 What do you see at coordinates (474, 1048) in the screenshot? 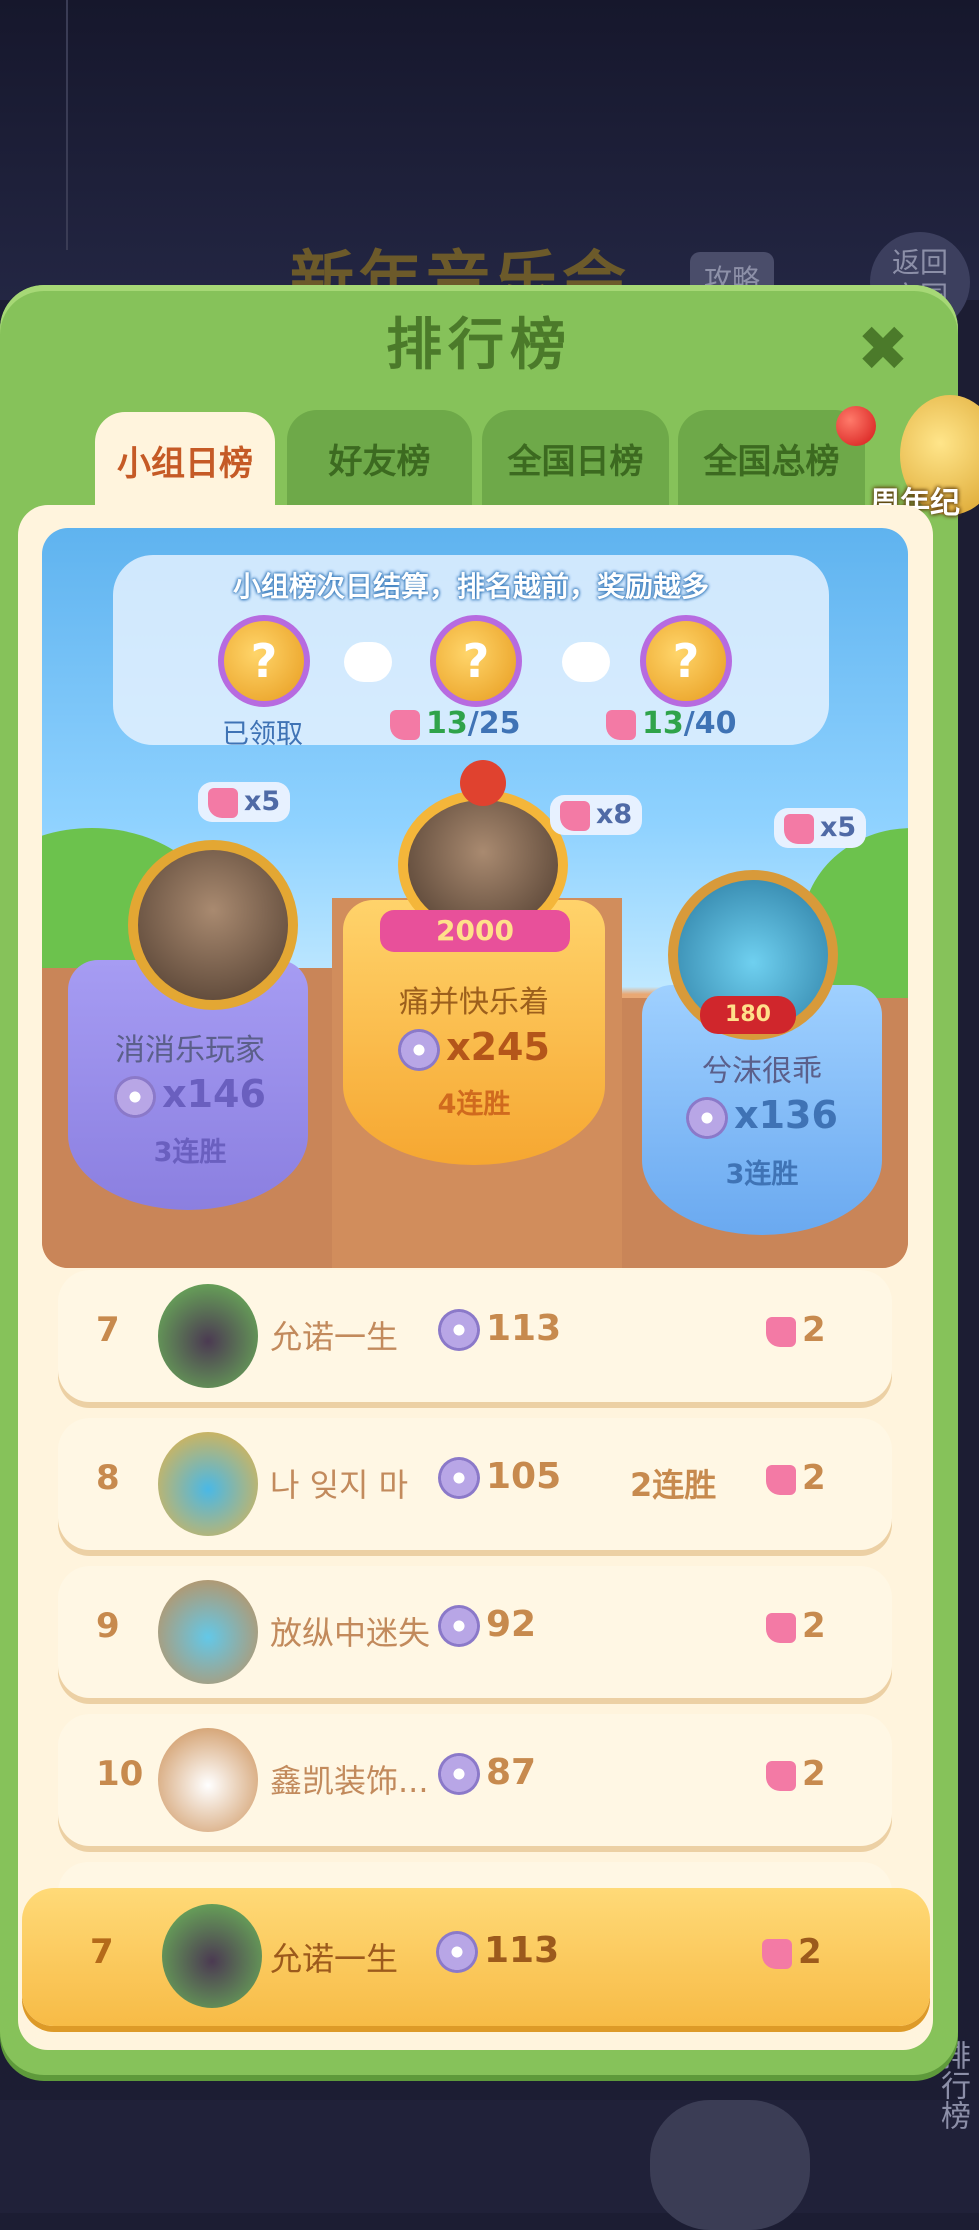
I see `player-score: x245` at bounding box center [474, 1048].